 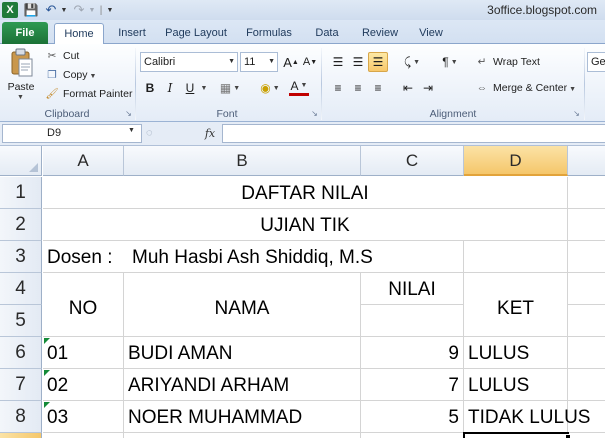 What do you see at coordinates (525, 88) in the screenshot?
I see `merge-center-button: ⇔ Merge & Center ▼` at bounding box center [525, 88].